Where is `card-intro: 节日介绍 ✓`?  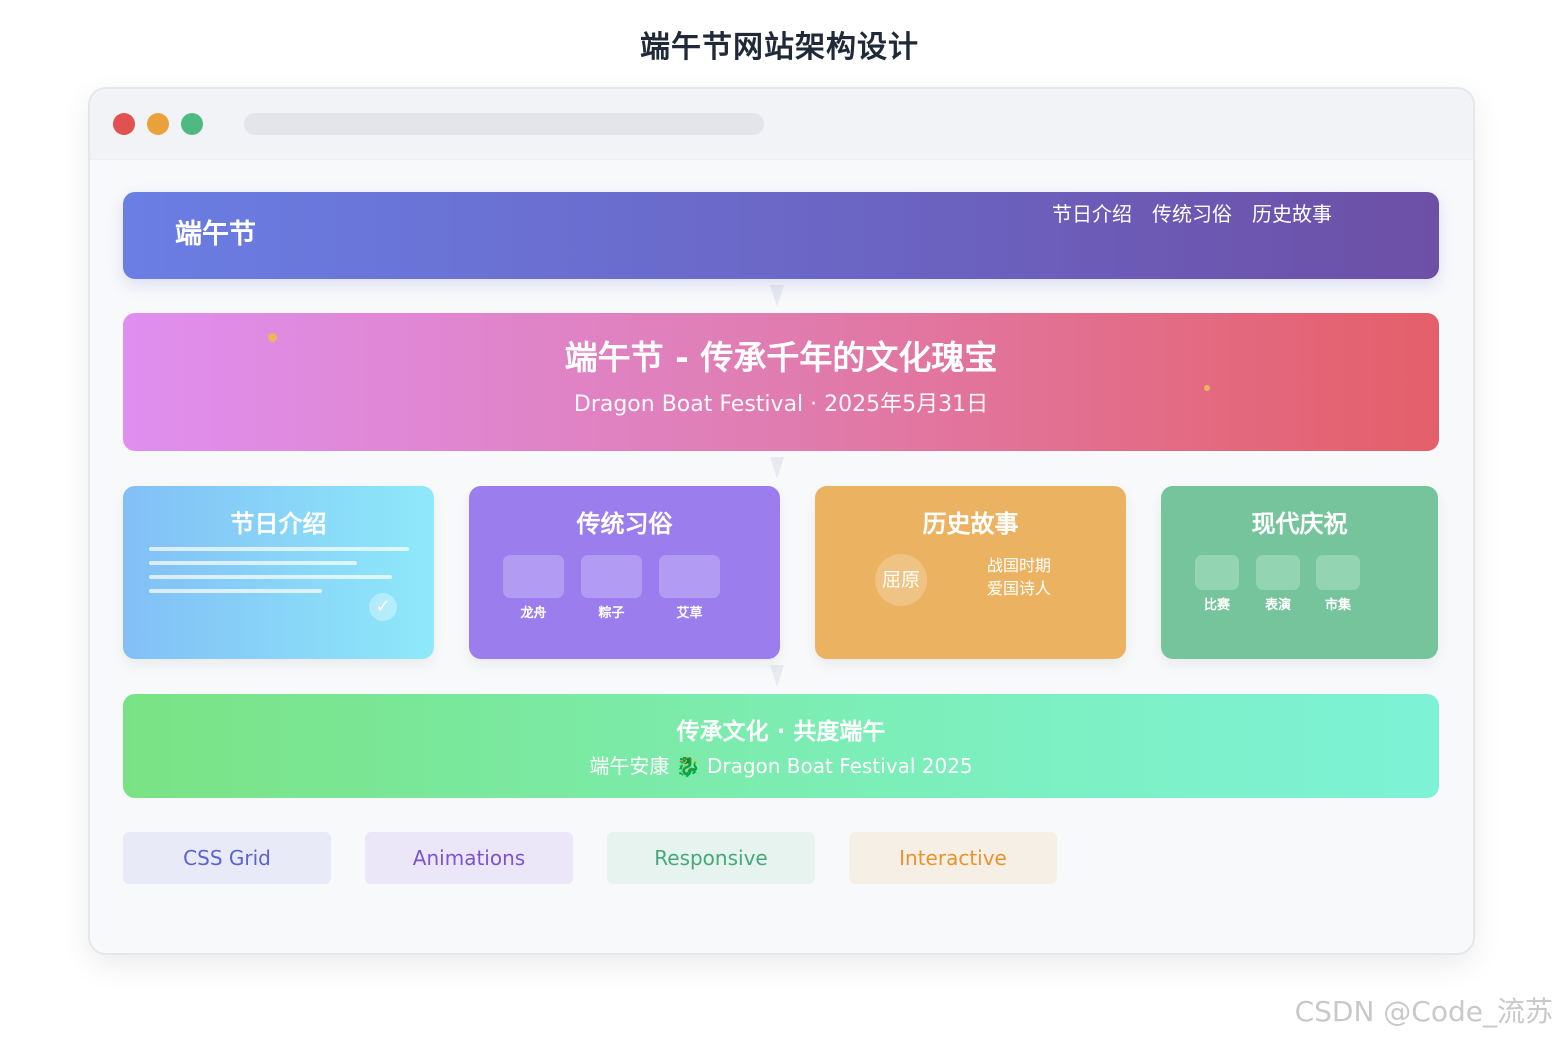 card-intro: 节日介绍 ✓ is located at coordinates (278, 572).